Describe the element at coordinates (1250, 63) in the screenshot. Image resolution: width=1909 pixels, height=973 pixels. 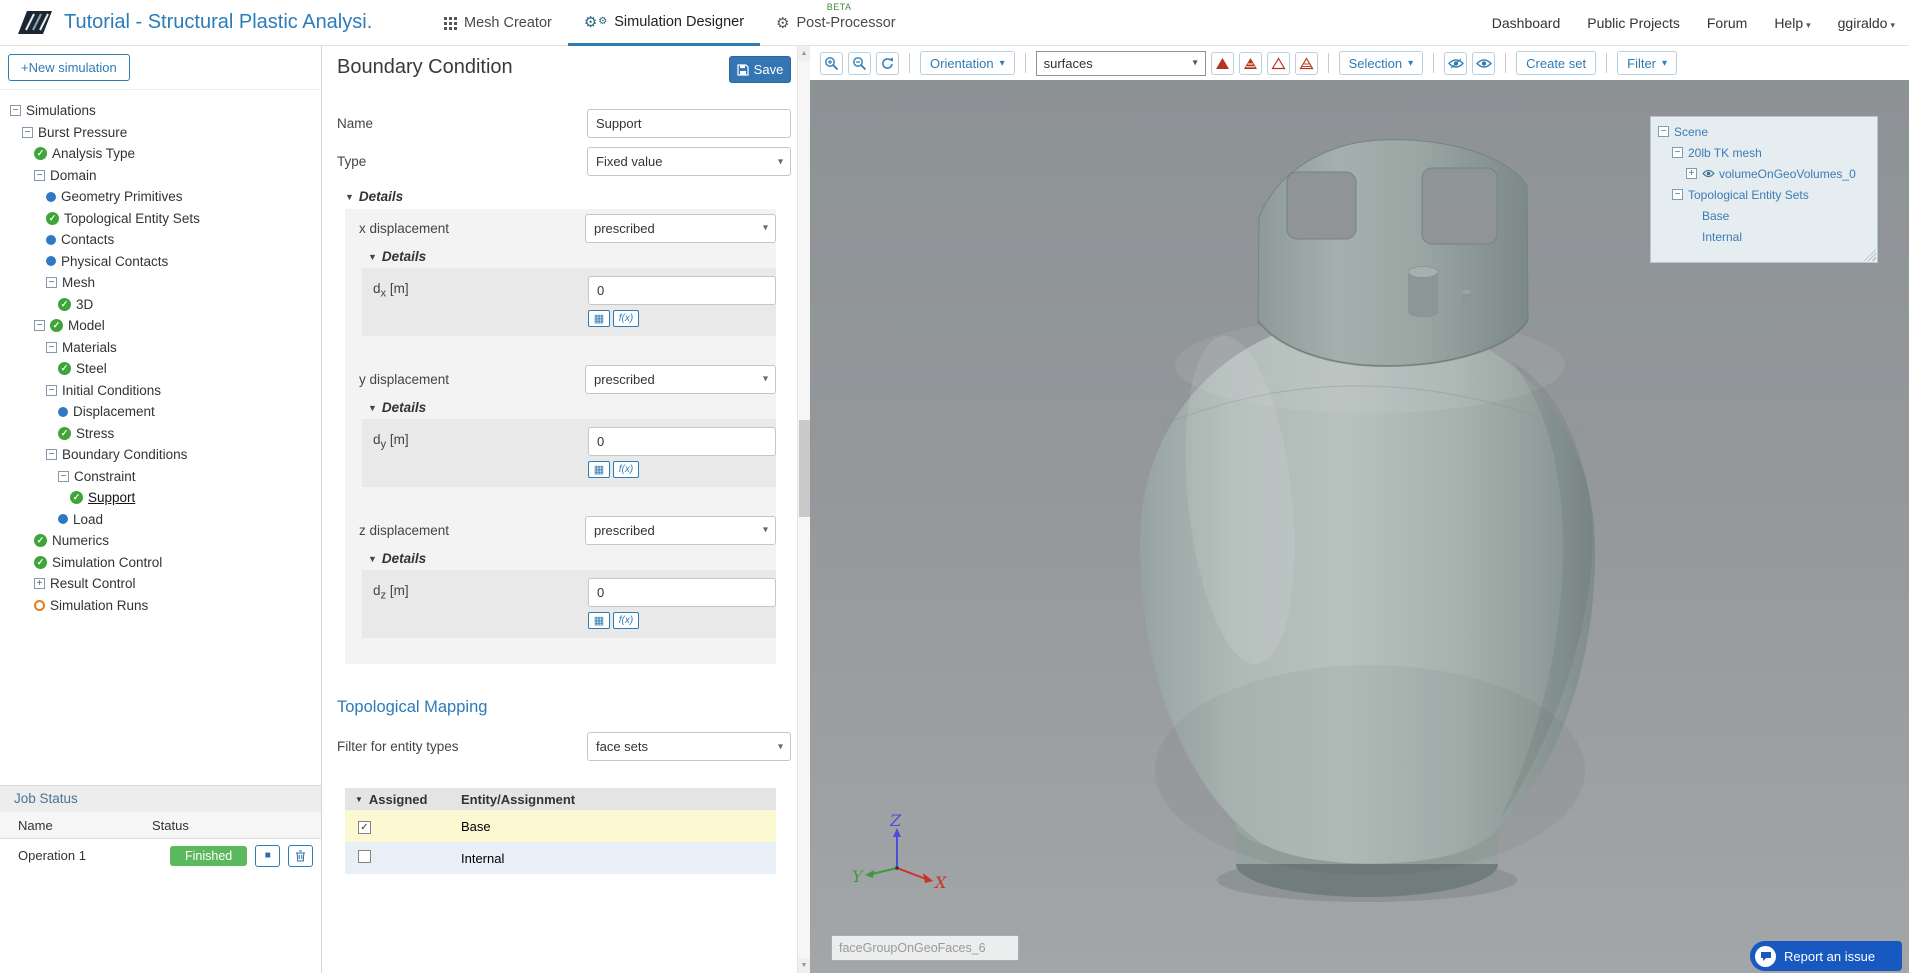
I see `striped-triangle-mode-button` at that location.